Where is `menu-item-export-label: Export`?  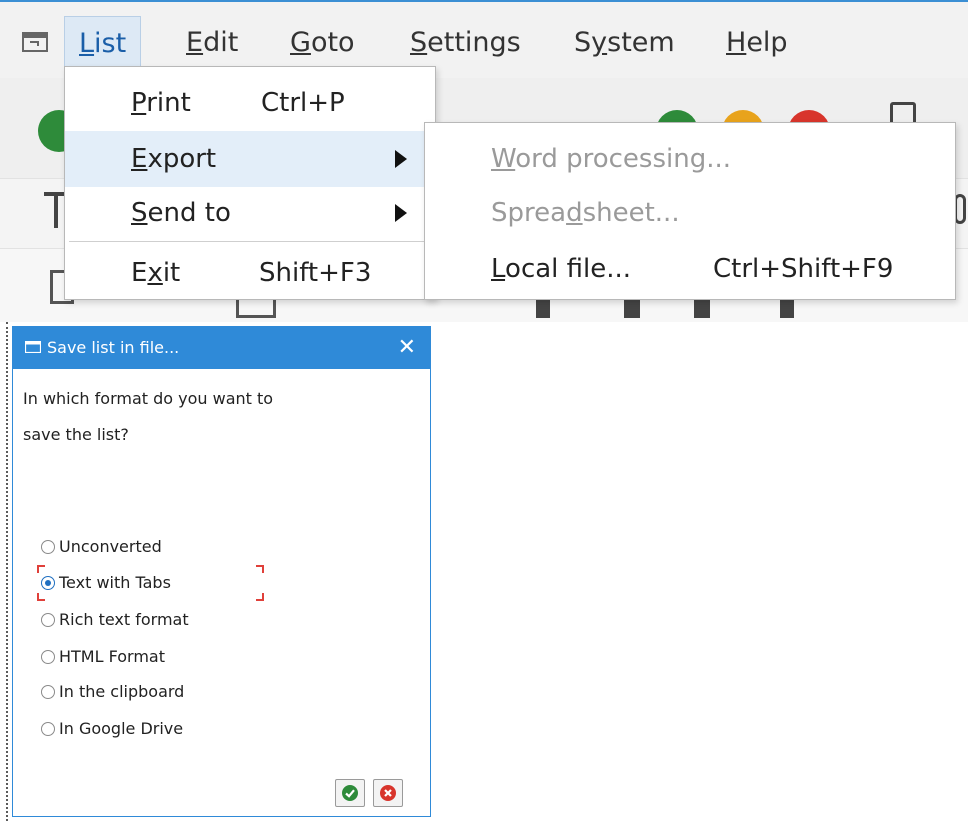 menu-item-export-label: Export is located at coordinates (174, 159).